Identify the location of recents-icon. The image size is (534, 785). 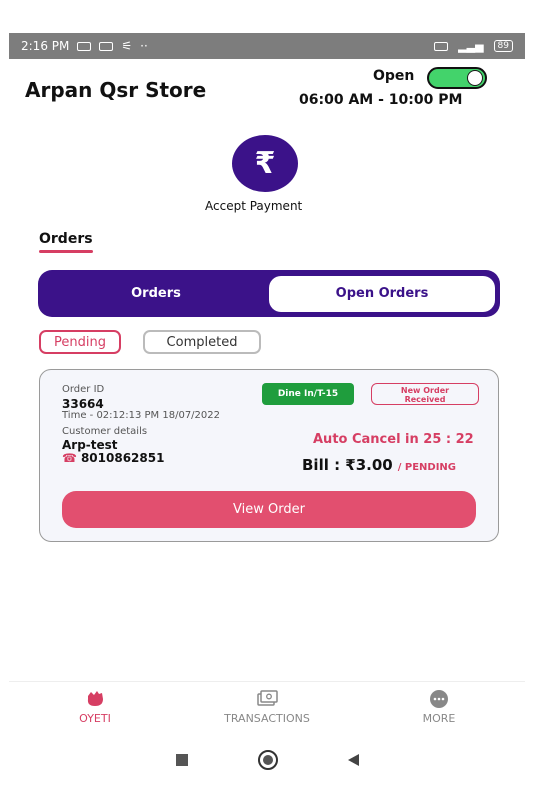
(181, 759).